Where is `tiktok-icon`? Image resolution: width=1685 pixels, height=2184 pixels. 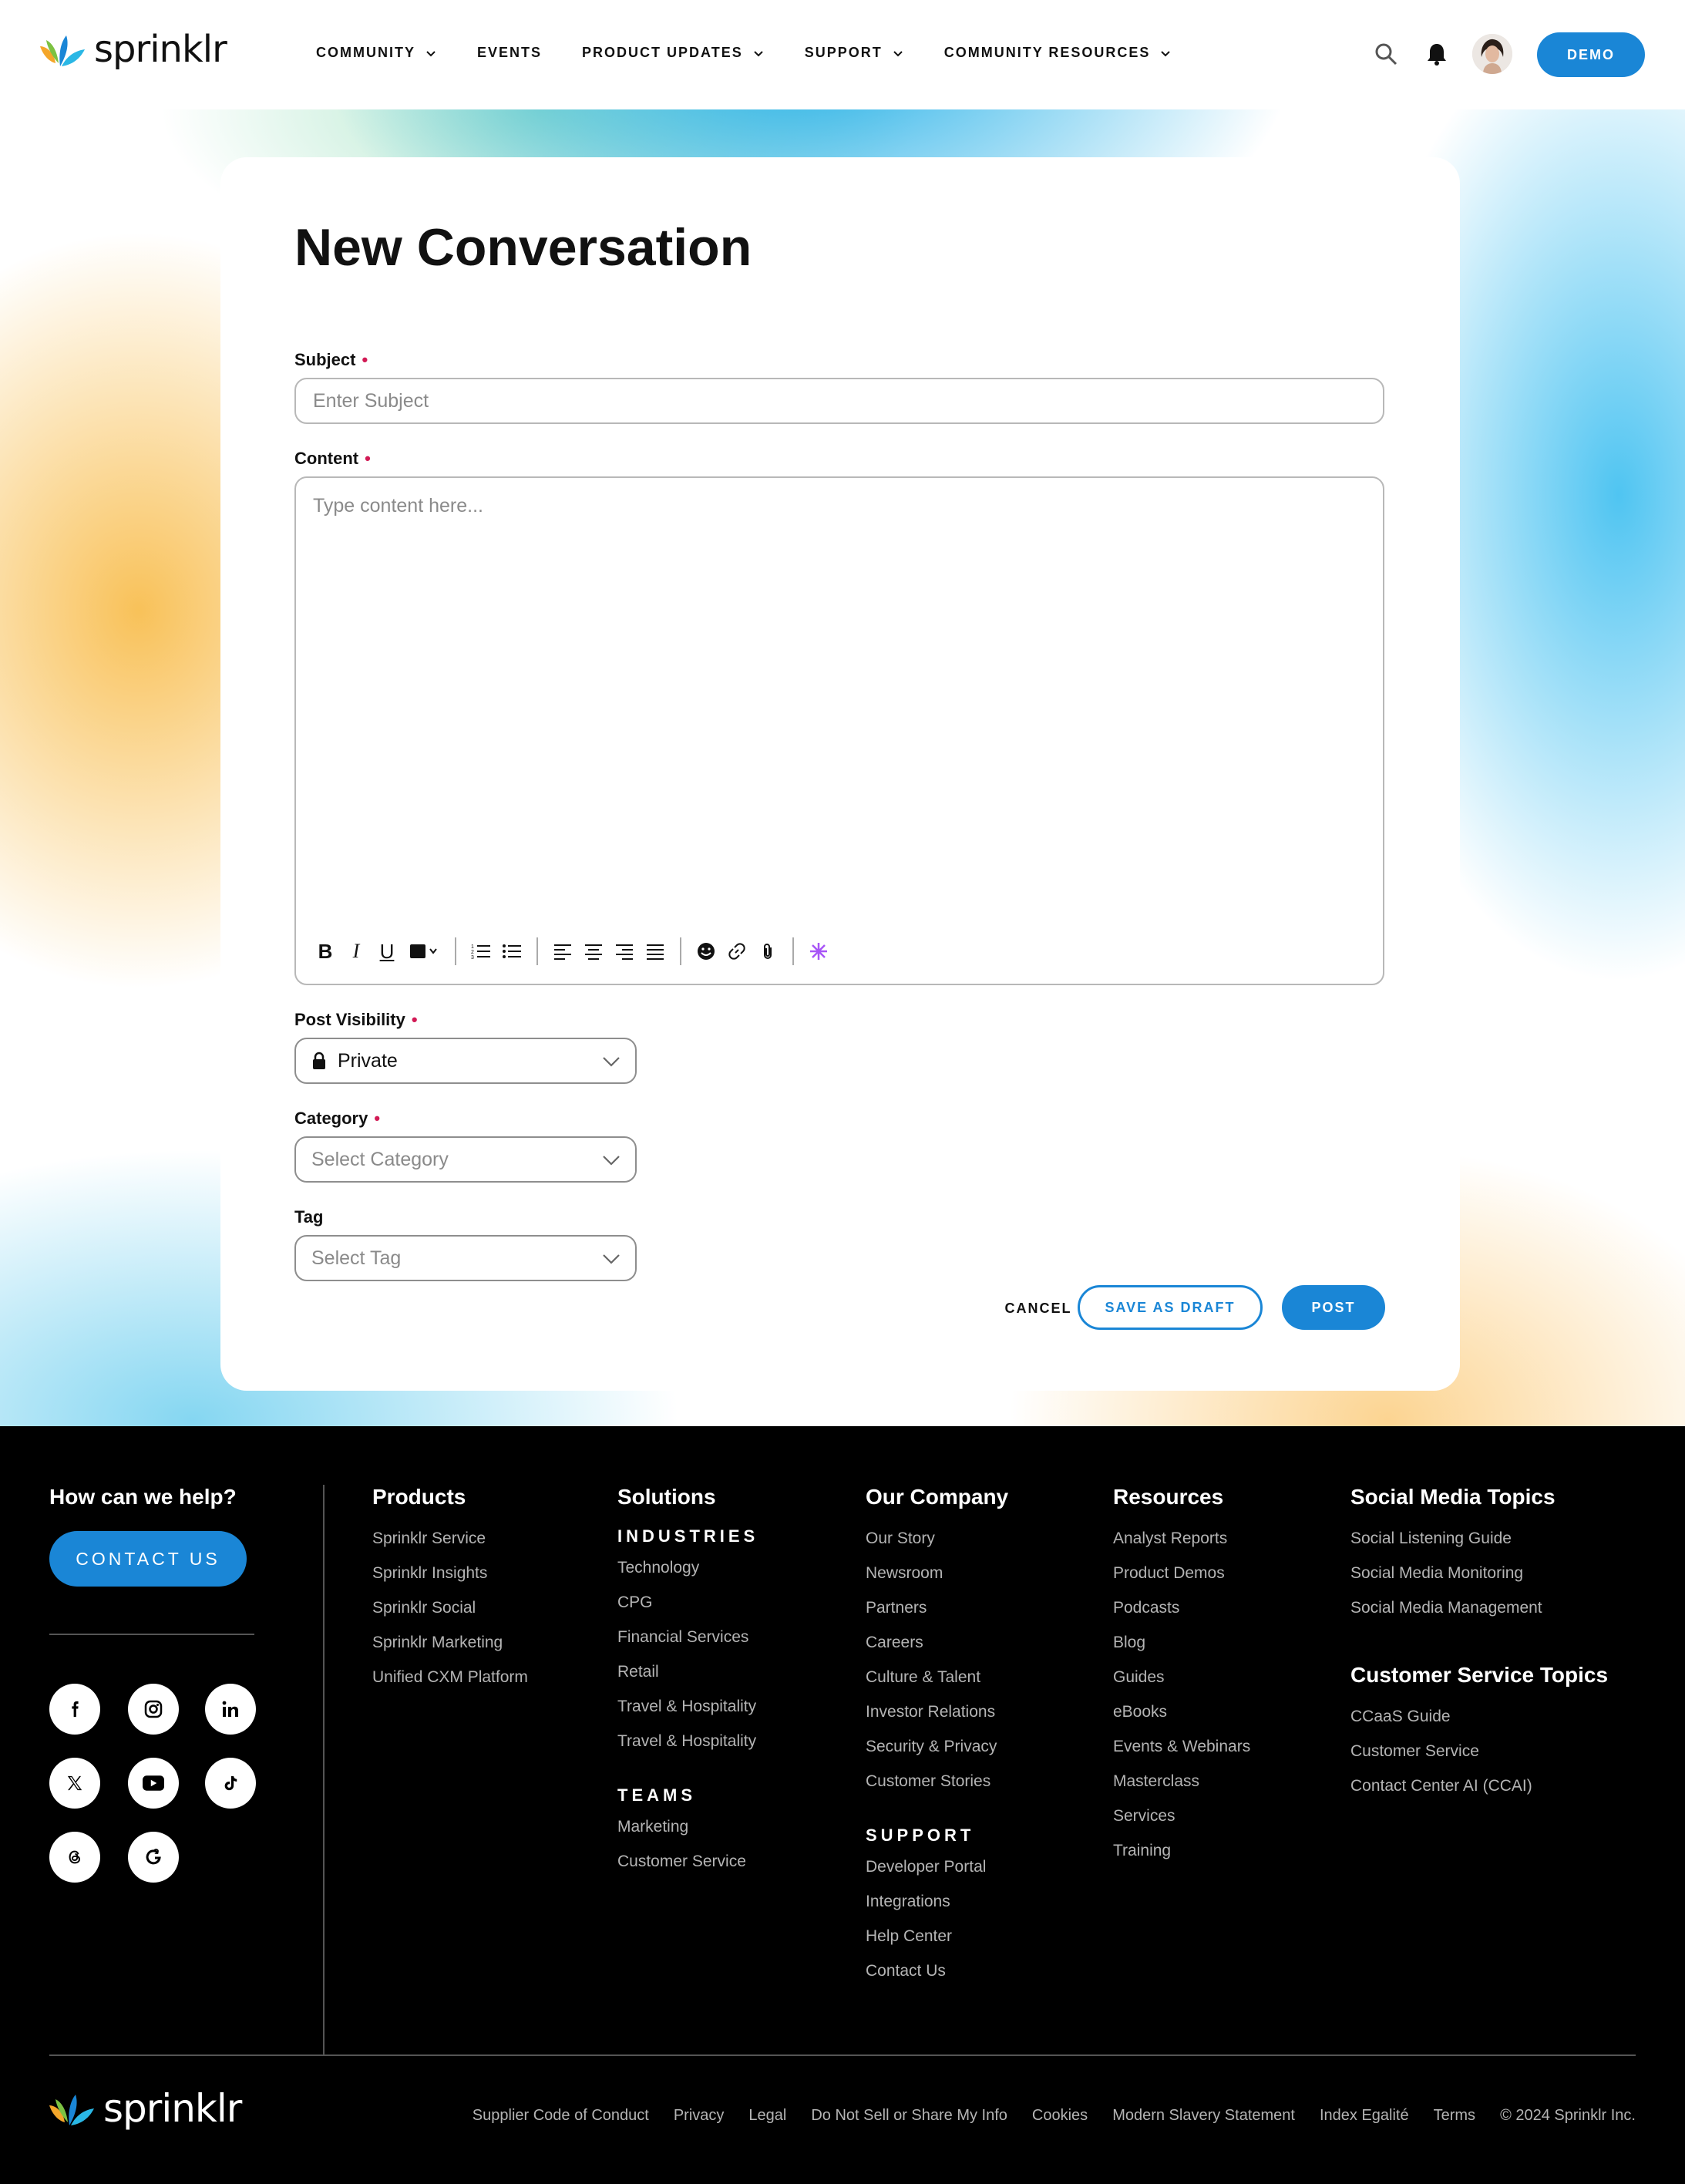 tiktok-icon is located at coordinates (231, 1784).